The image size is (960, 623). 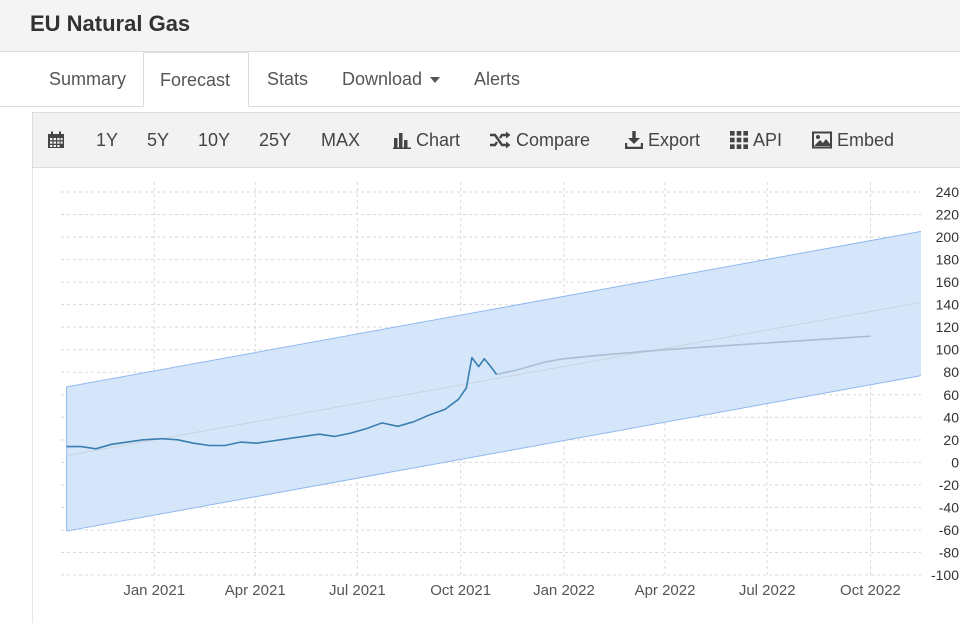 What do you see at coordinates (382, 79) in the screenshot?
I see `tab-download-label: Download` at bounding box center [382, 79].